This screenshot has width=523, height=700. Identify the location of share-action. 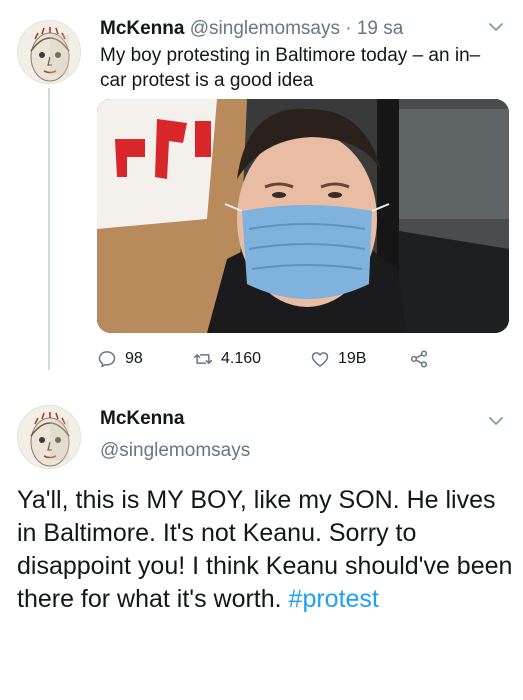
(419, 359).